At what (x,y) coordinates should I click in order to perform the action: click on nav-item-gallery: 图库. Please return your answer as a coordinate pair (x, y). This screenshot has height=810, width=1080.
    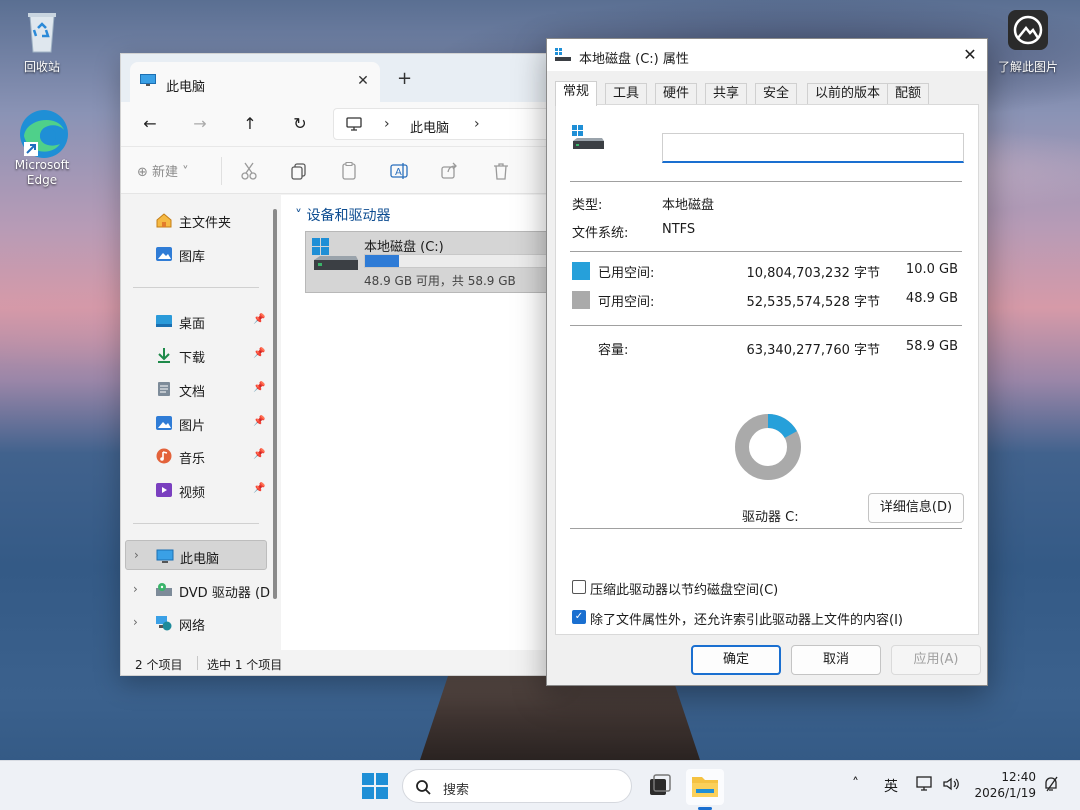
    Looking at the image, I should click on (196, 254).